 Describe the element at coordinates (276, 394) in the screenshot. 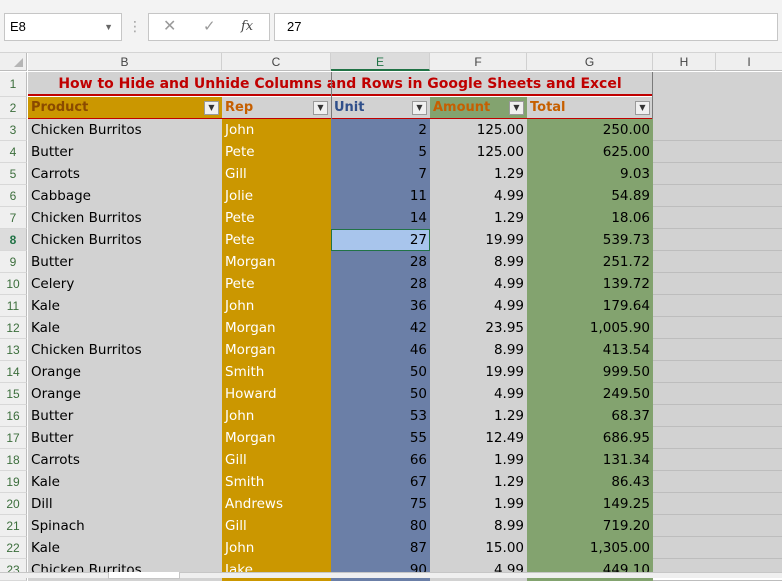

I see `cell-rep: Howard` at that location.